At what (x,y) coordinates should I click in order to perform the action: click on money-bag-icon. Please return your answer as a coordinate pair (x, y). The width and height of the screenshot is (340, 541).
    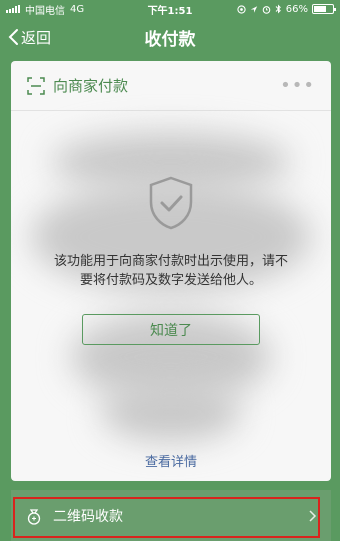
    Looking at the image, I should click on (34, 516).